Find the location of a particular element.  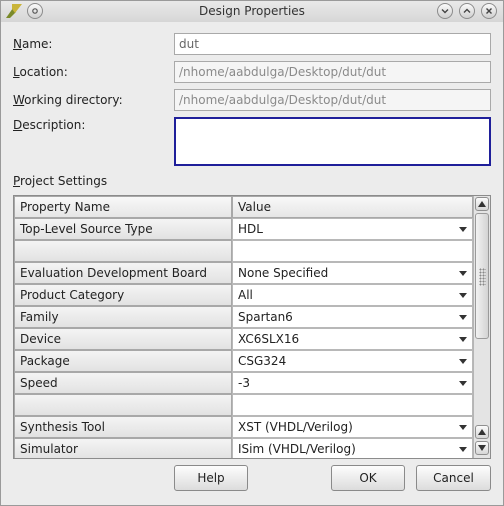

vertical-scrollbar is located at coordinates (481, 327).